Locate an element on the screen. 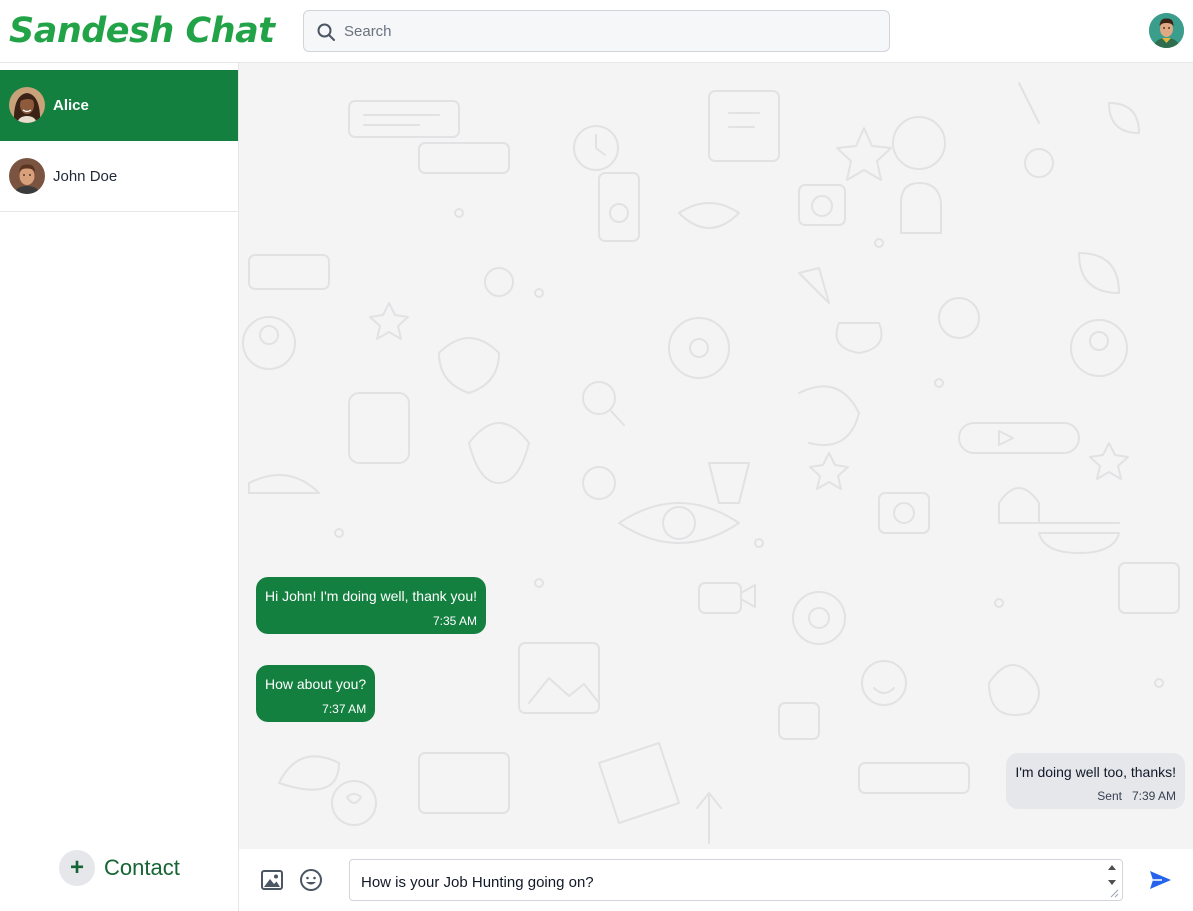  add-contact-label: Contact is located at coordinates (142, 867).